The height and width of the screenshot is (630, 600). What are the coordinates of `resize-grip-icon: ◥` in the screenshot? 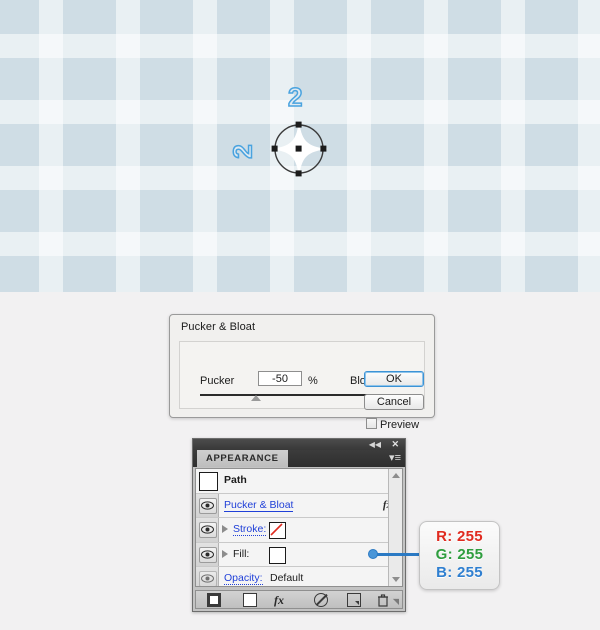 It's located at (396, 601).